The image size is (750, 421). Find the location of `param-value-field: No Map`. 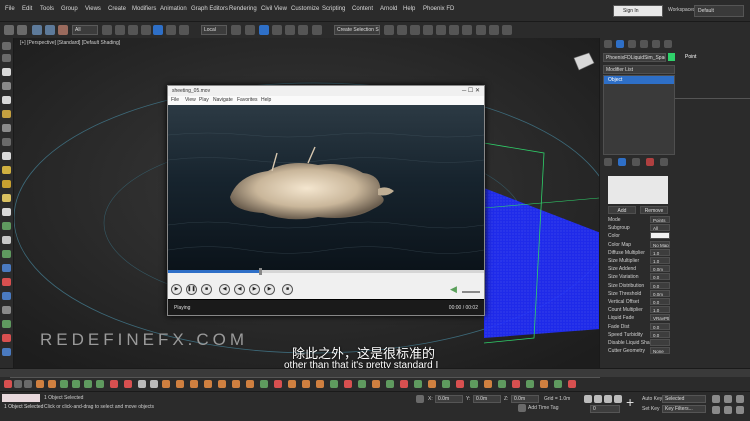

param-value-field: No Map is located at coordinates (660, 244).